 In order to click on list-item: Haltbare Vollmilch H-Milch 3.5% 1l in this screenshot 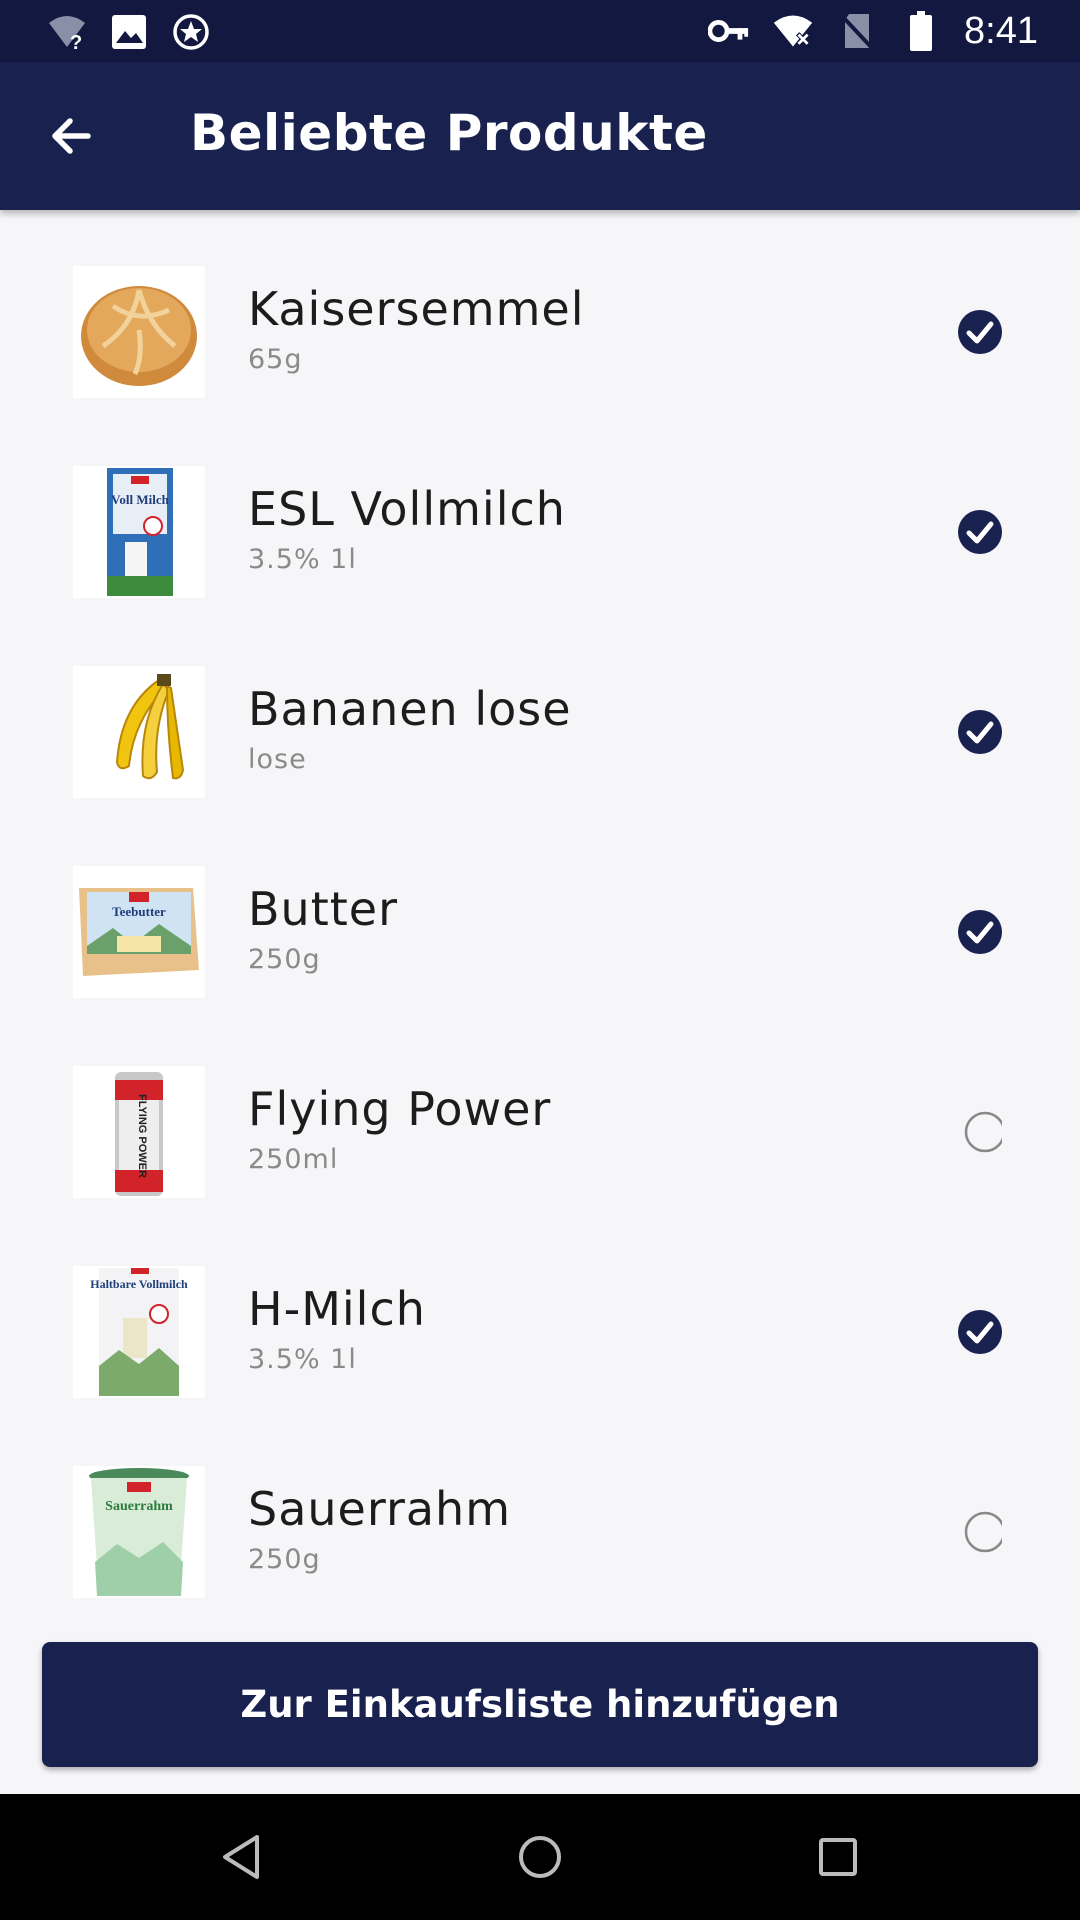, I will do `click(540, 1310)`.